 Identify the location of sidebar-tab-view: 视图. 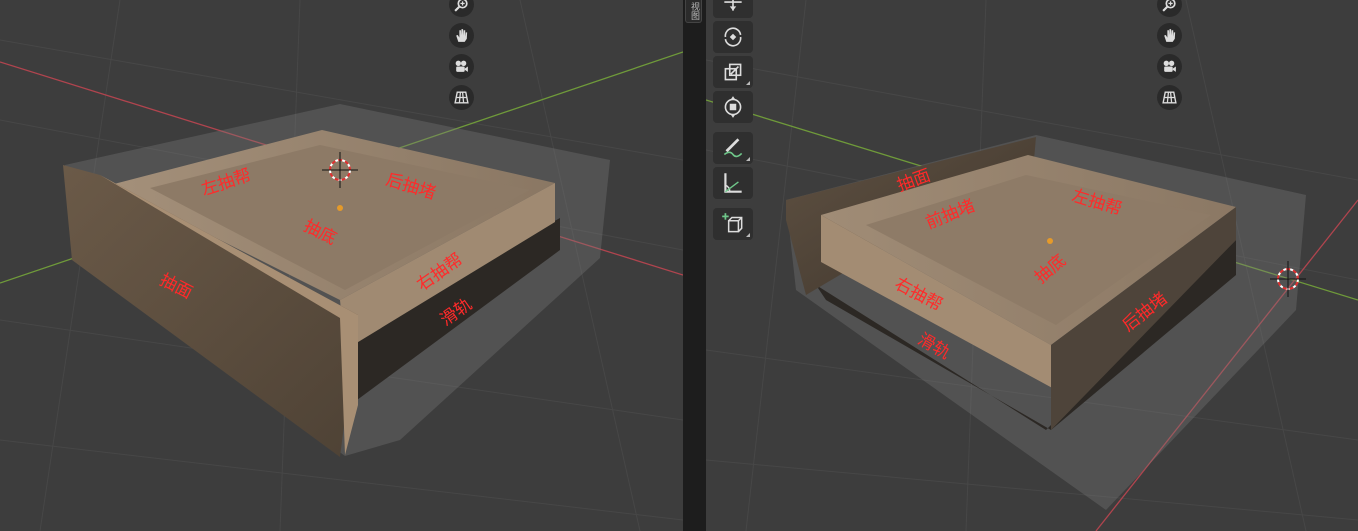
(693, 11).